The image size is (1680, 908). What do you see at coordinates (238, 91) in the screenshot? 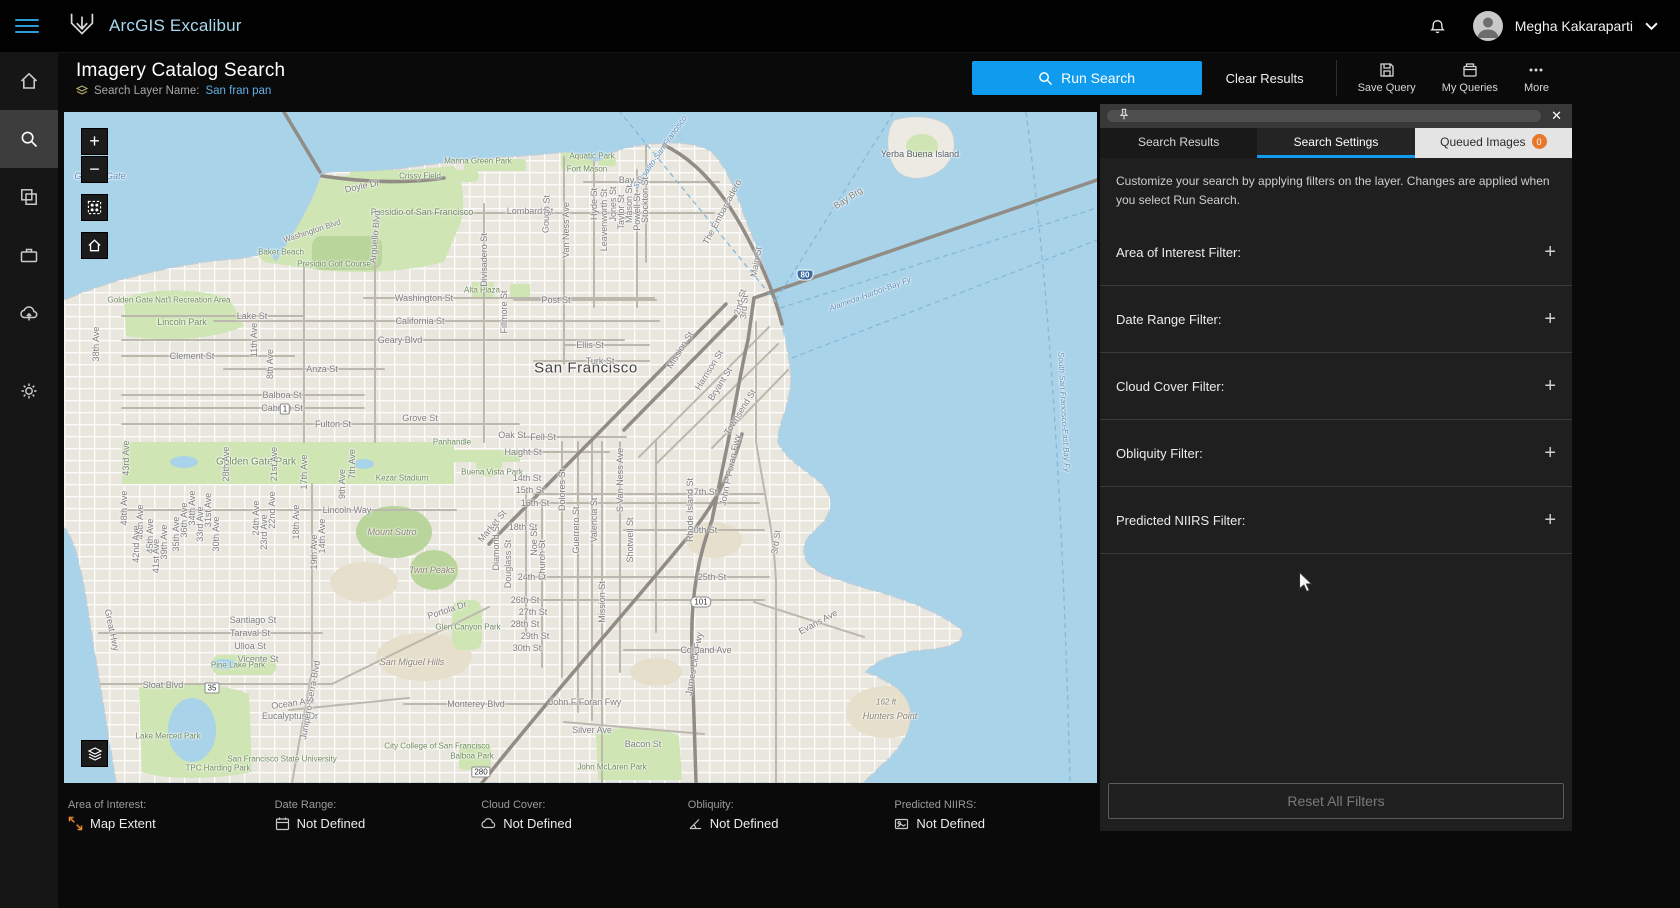
I see `search-layer-value: San fran pan` at bounding box center [238, 91].